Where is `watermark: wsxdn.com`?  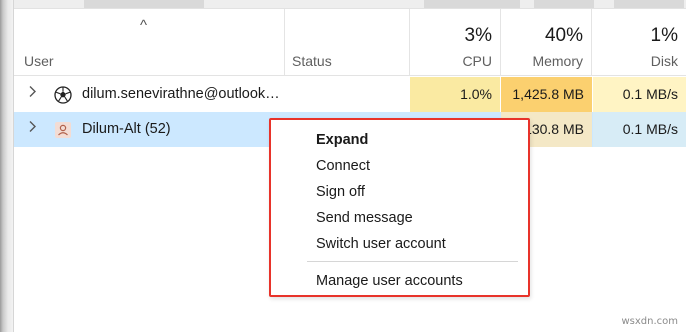 watermark: wsxdn.com is located at coordinates (649, 321).